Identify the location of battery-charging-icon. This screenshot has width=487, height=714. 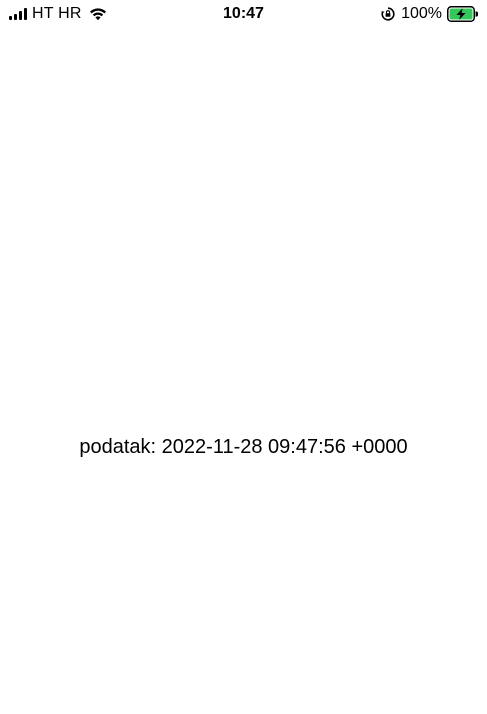
(462, 14).